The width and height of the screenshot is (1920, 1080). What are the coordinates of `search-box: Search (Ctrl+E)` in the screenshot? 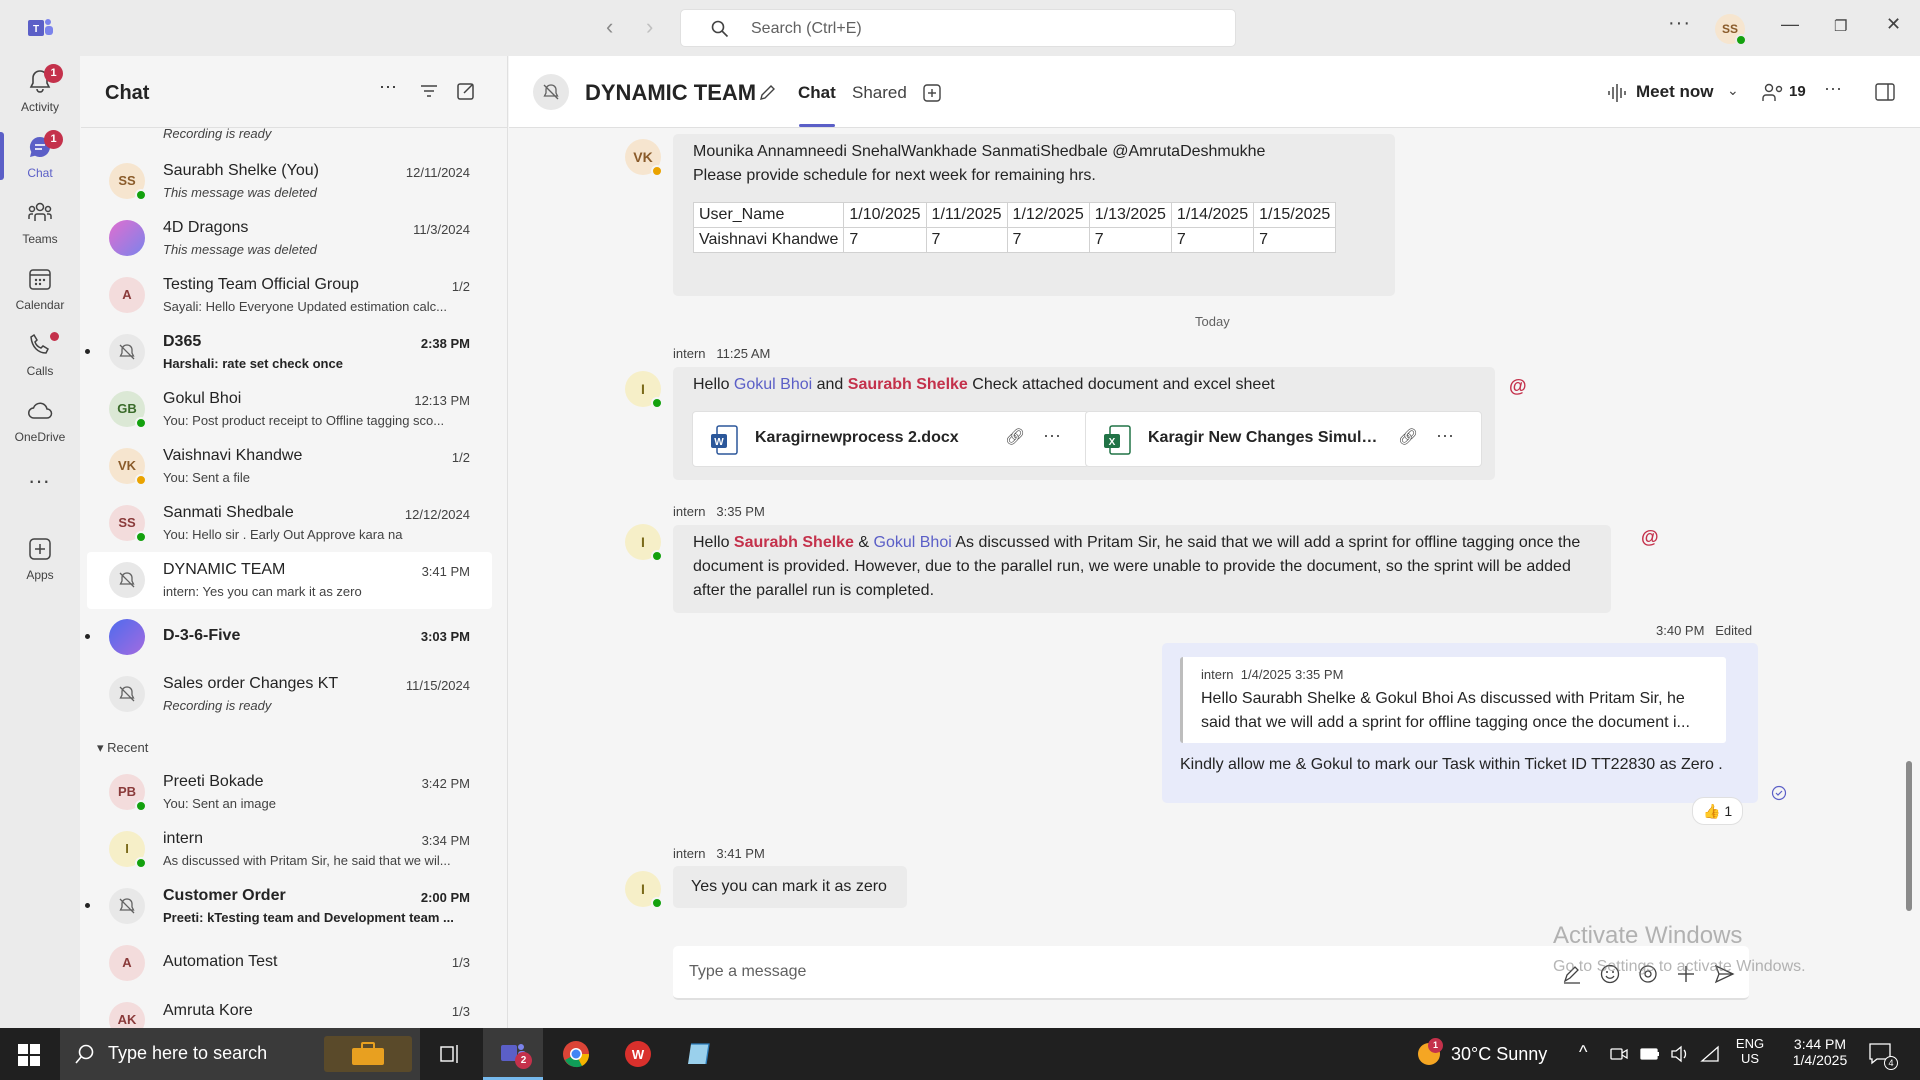 It's located at (958, 28).